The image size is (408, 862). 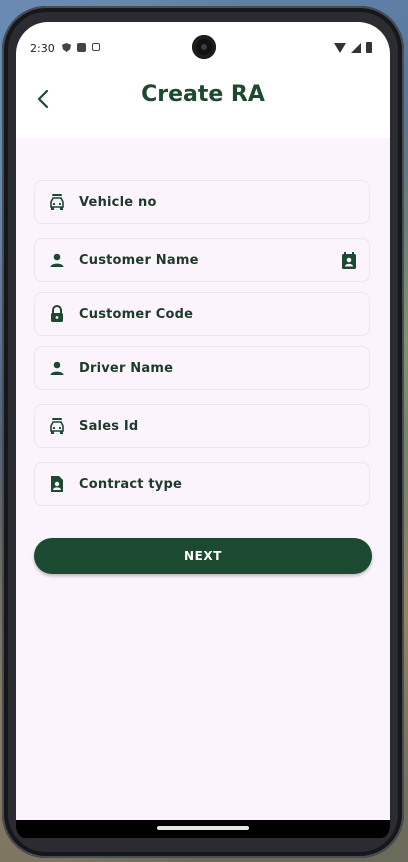 What do you see at coordinates (202, 368) in the screenshot?
I see `driver-name-field: Driver Name` at bounding box center [202, 368].